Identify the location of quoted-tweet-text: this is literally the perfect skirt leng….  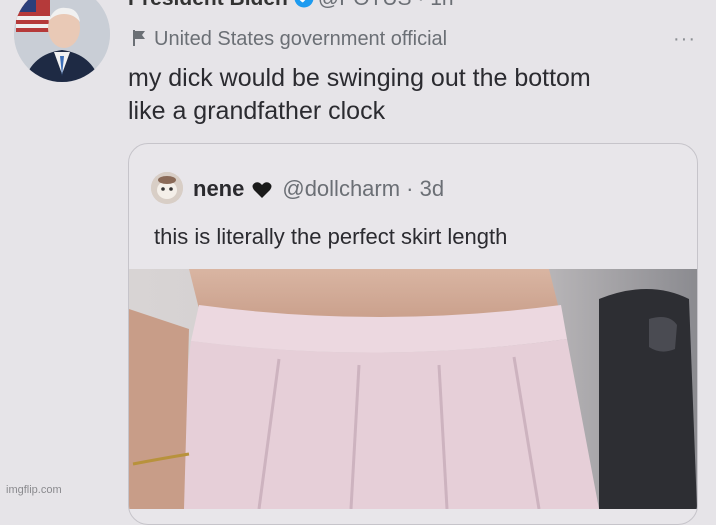
(331, 236).